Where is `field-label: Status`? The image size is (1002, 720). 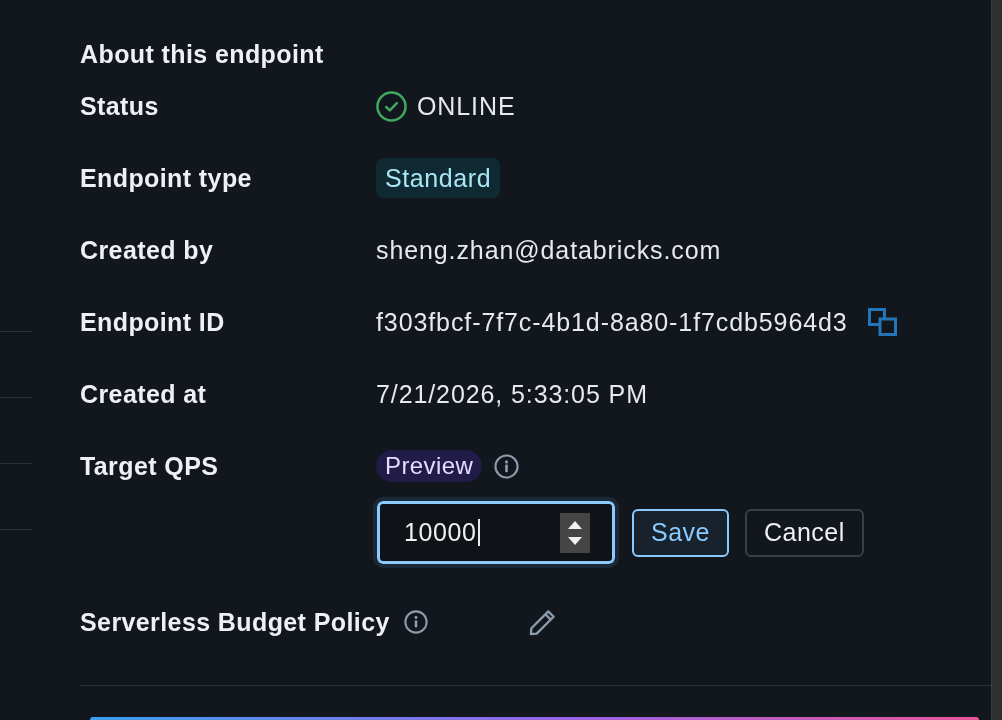 field-label: Status is located at coordinates (119, 106).